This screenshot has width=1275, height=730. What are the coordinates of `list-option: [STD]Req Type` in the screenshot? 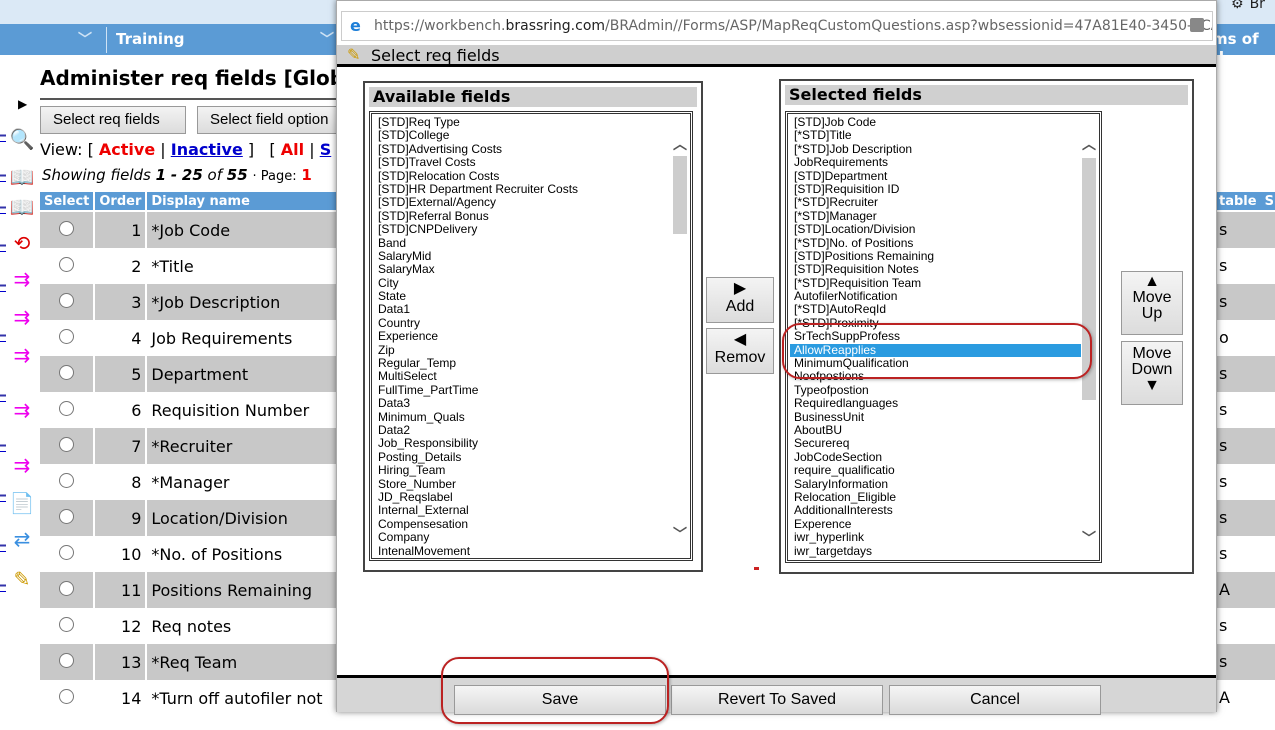 It's located at (523, 122).